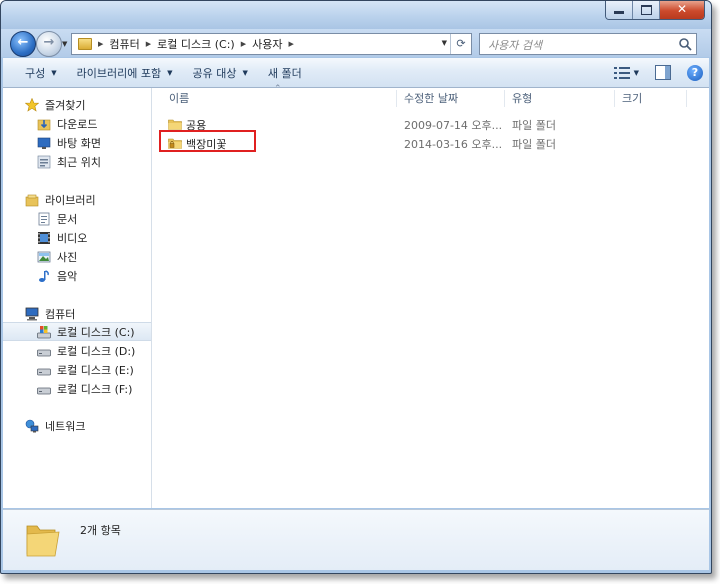  I want to click on organize-button: 구성 ▼, so click(41, 73).